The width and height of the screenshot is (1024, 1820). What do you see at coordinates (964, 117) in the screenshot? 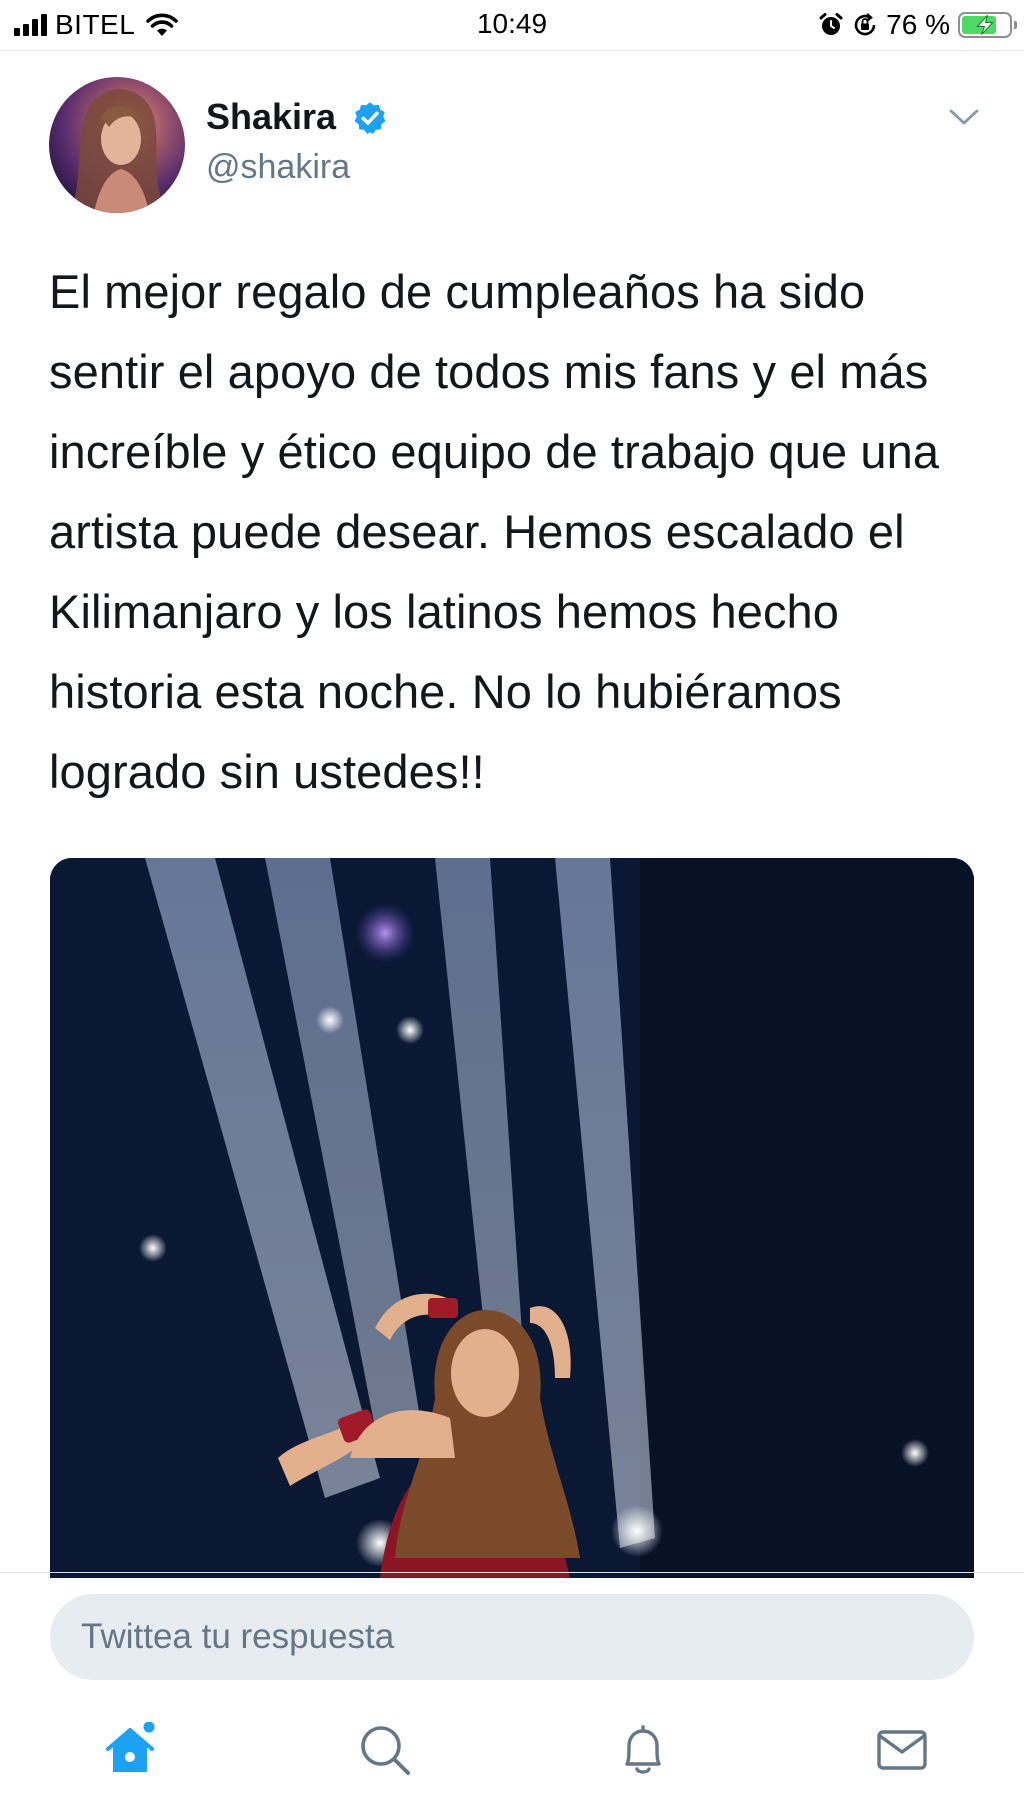
I see `chevron-down-icon` at bounding box center [964, 117].